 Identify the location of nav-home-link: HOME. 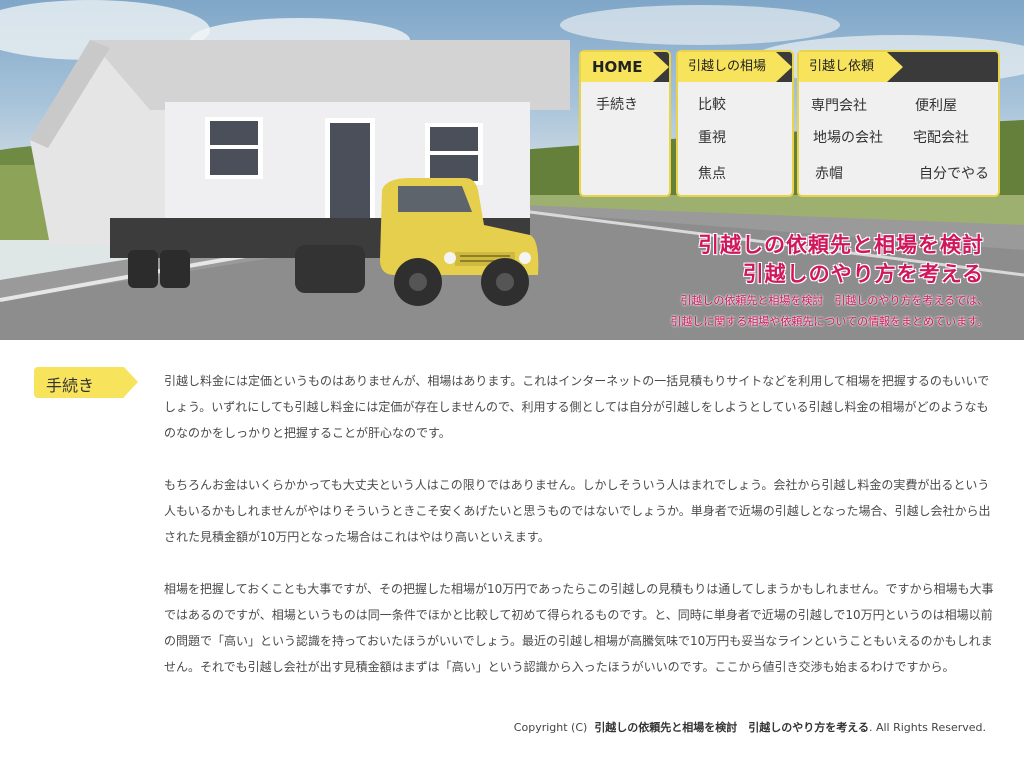
(625, 67).